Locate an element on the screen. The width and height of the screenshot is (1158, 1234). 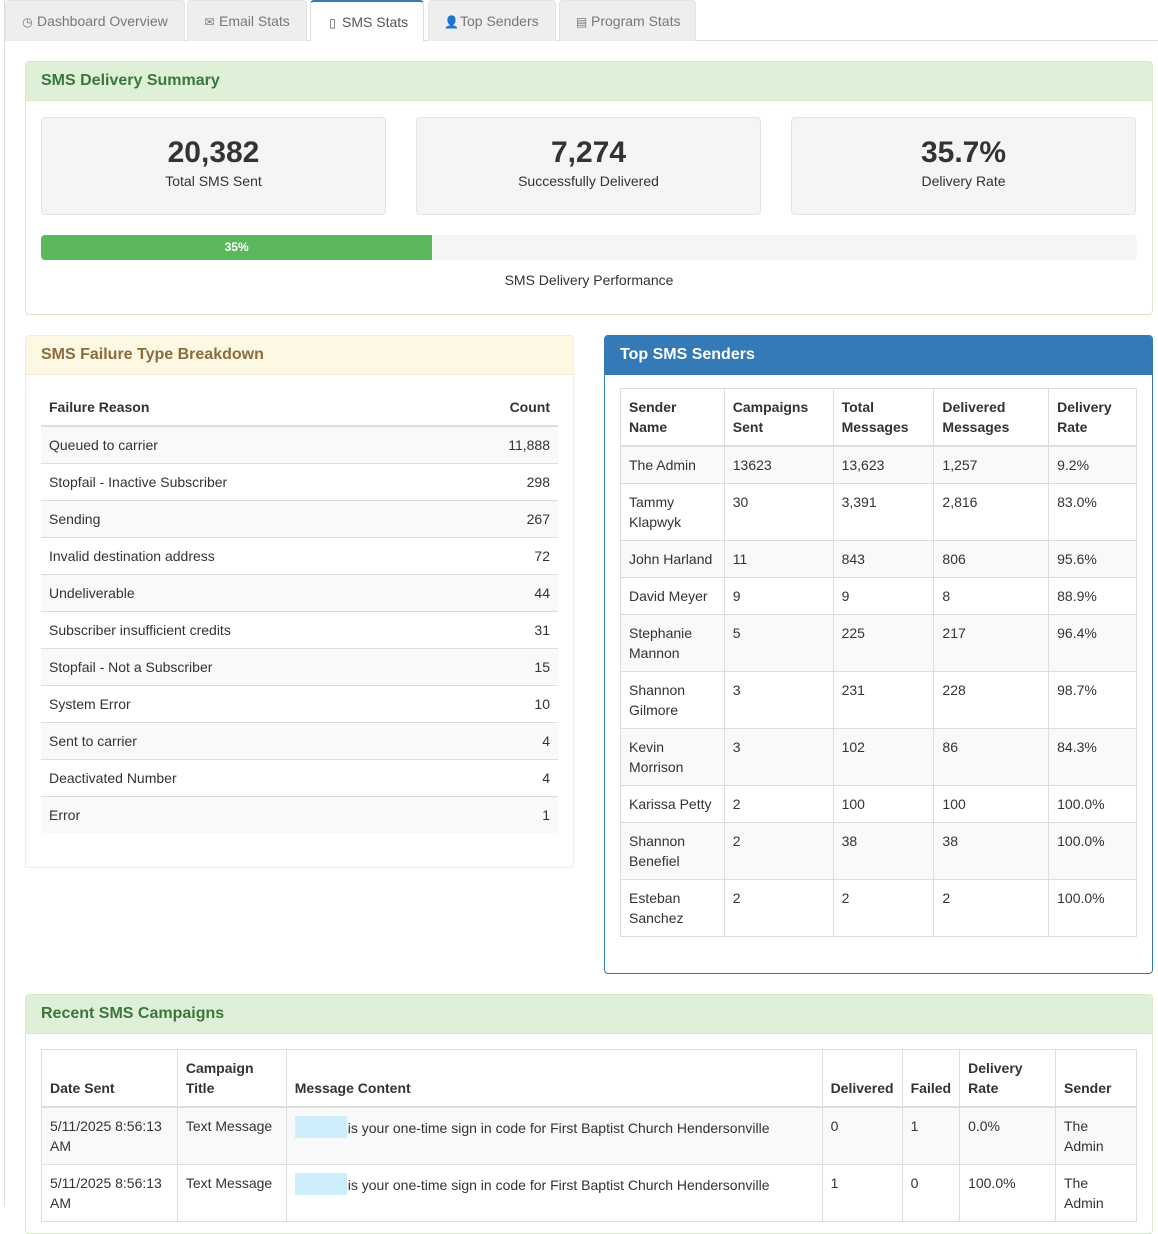
delivery-progress: 35% is located at coordinates (589, 247).